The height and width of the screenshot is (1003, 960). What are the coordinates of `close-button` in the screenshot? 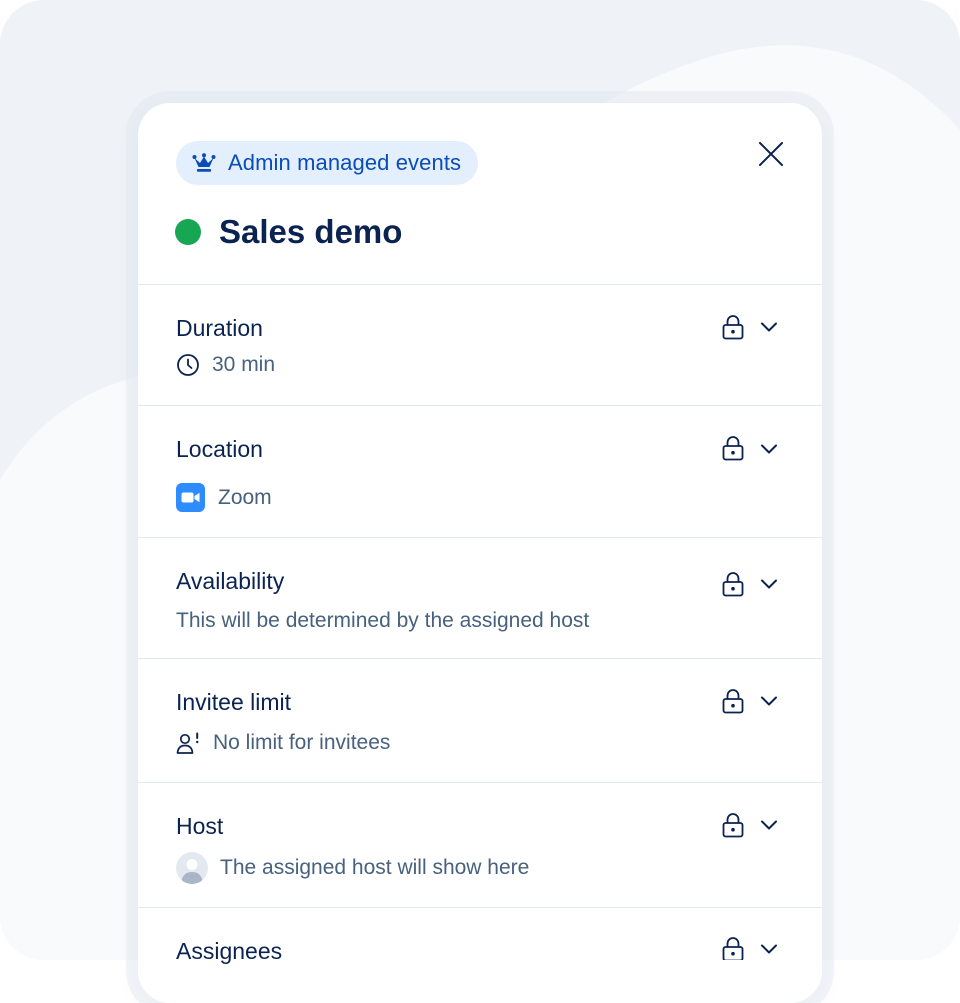 It's located at (771, 154).